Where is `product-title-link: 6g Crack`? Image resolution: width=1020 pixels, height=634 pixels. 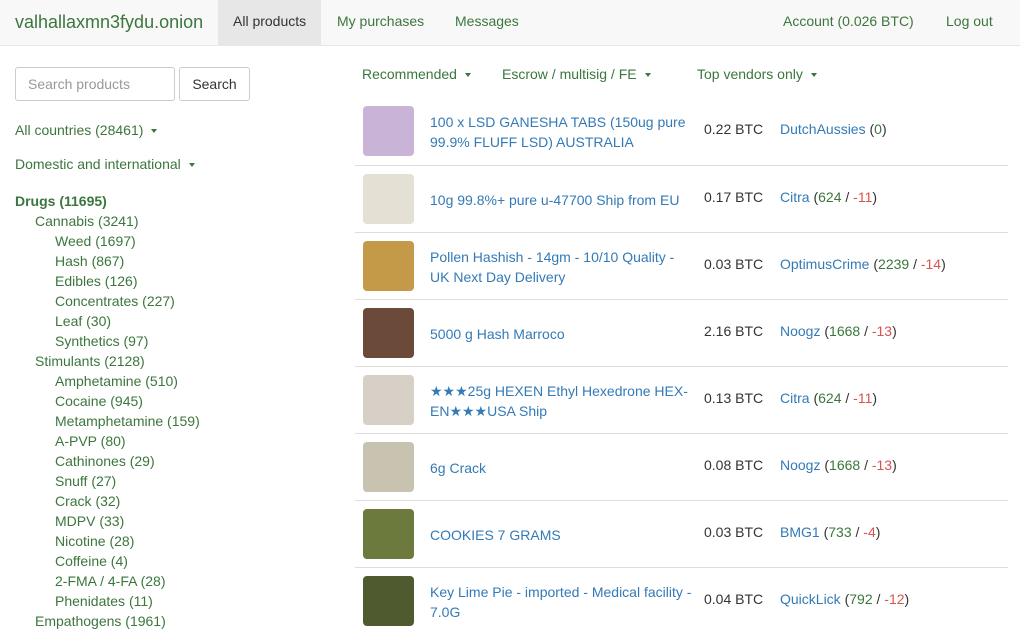 product-title-link: 6g Crack is located at coordinates (562, 468).